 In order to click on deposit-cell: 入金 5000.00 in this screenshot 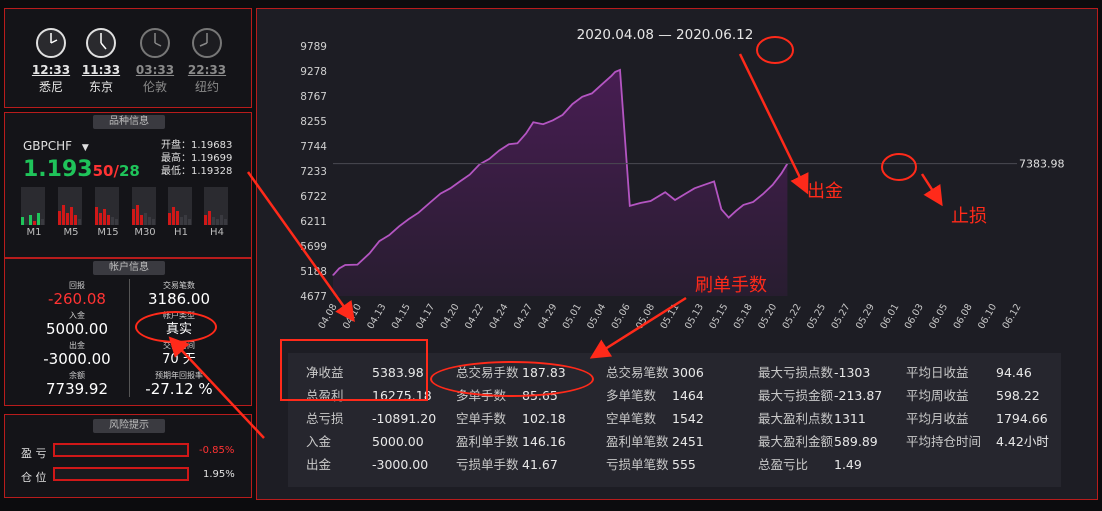, I will do `click(77, 324)`.